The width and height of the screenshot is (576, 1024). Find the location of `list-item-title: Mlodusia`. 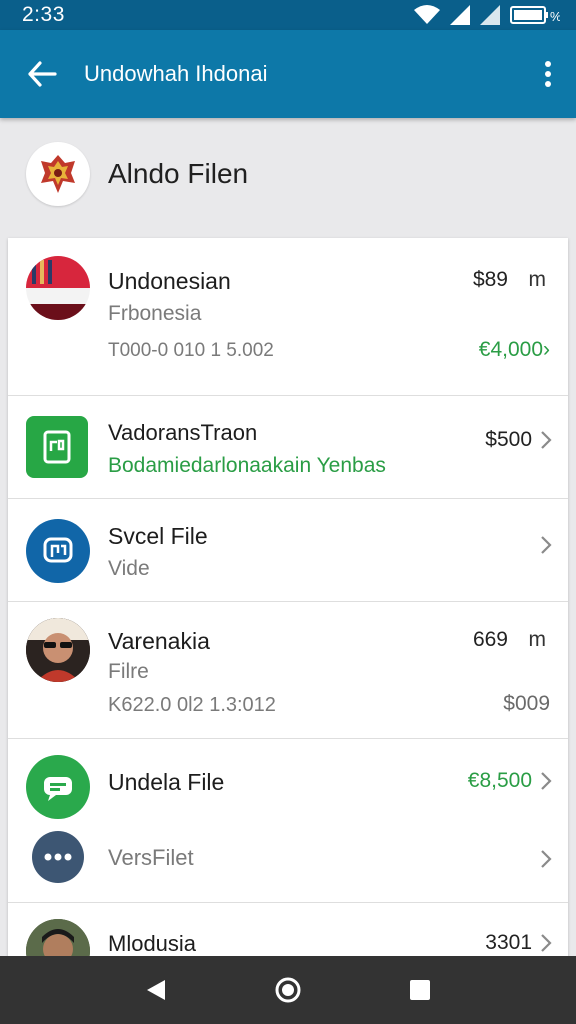

list-item-title: Mlodusia is located at coordinates (152, 943).